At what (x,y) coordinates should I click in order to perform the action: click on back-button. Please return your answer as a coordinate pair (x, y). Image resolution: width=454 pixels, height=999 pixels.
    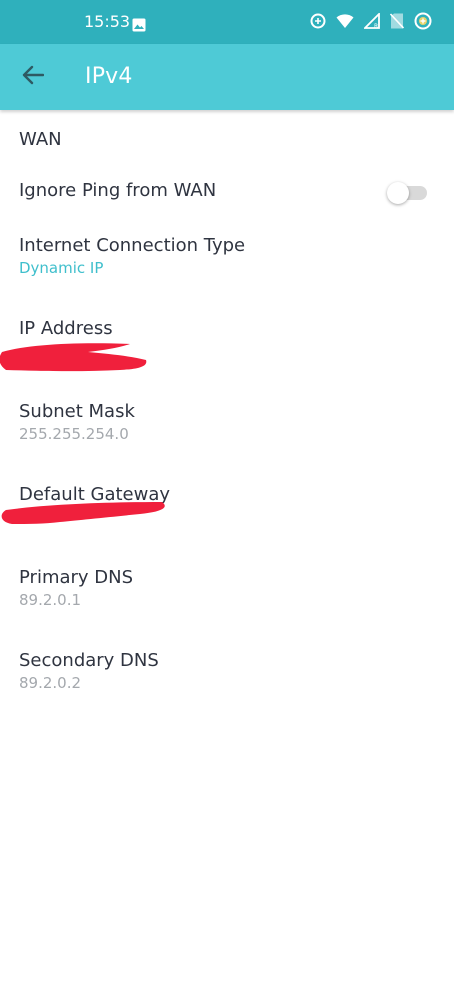
    Looking at the image, I should click on (33, 77).